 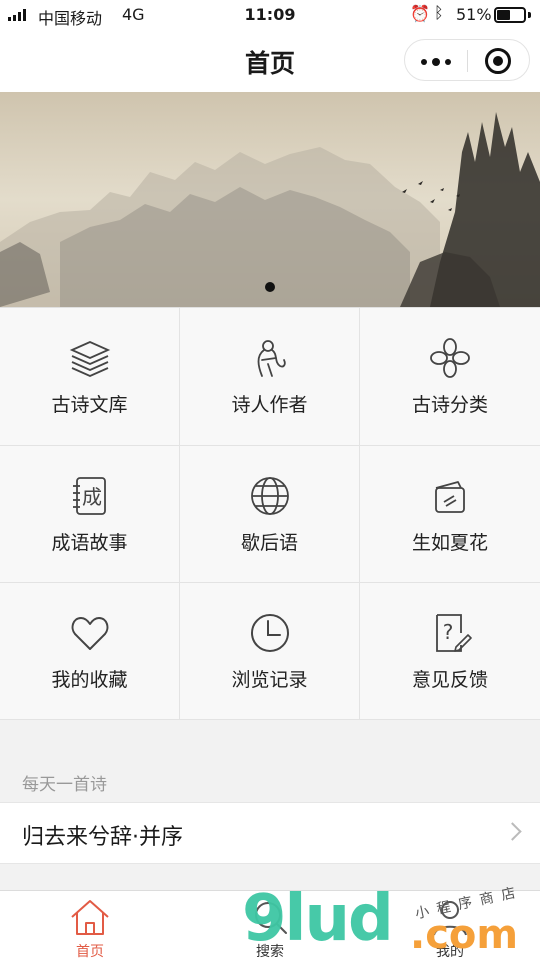 I want to click on network-type: 4G, so click(x=133, y=14).